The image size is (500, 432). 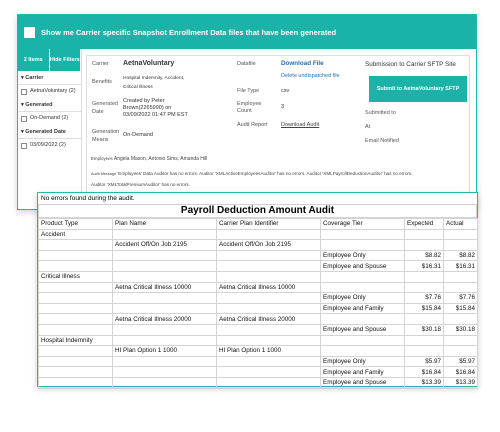 What do you see at coordinates (268, 245) in the screenshot?
I see `table-cell: Accident Off/On Job 2195` at bounding box center [268, 245].